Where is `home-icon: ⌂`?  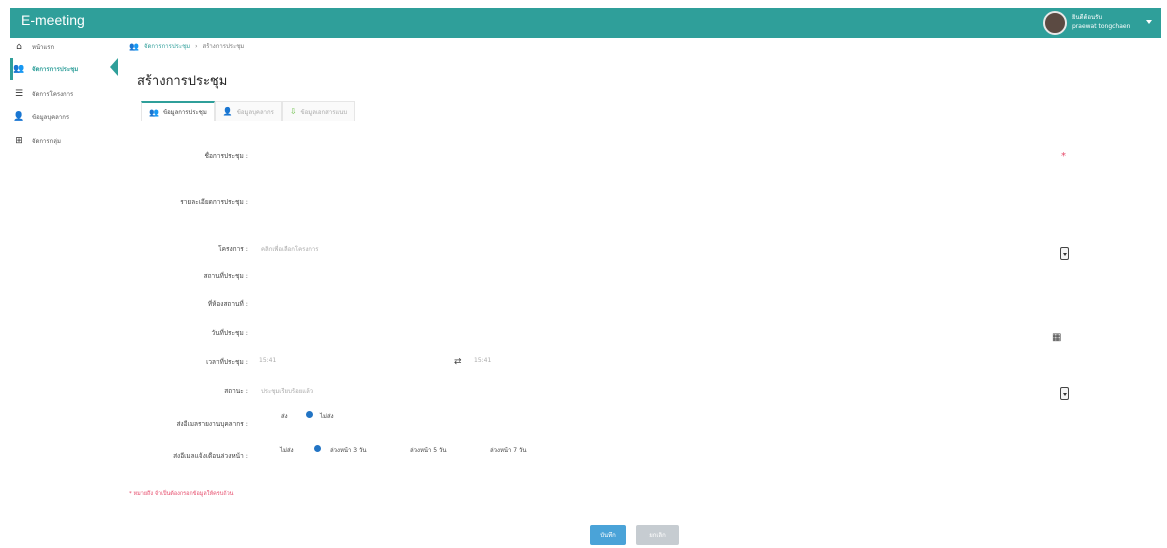
home-icon: ⌂ is located at coordinates (19, 47).